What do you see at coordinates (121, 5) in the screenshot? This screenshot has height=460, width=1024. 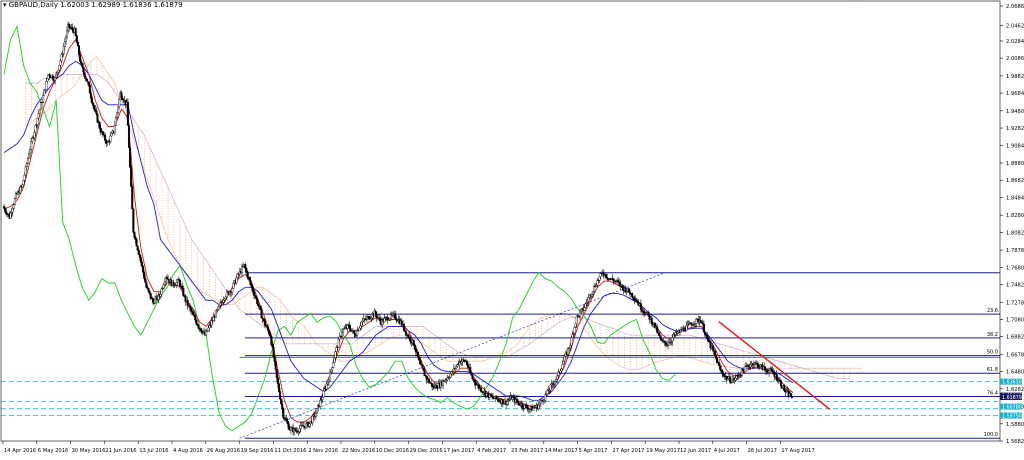 I see `ohlc-readout: 1.62003 1.62989 1.61836 1.61879` at bounding box center [121, 5].